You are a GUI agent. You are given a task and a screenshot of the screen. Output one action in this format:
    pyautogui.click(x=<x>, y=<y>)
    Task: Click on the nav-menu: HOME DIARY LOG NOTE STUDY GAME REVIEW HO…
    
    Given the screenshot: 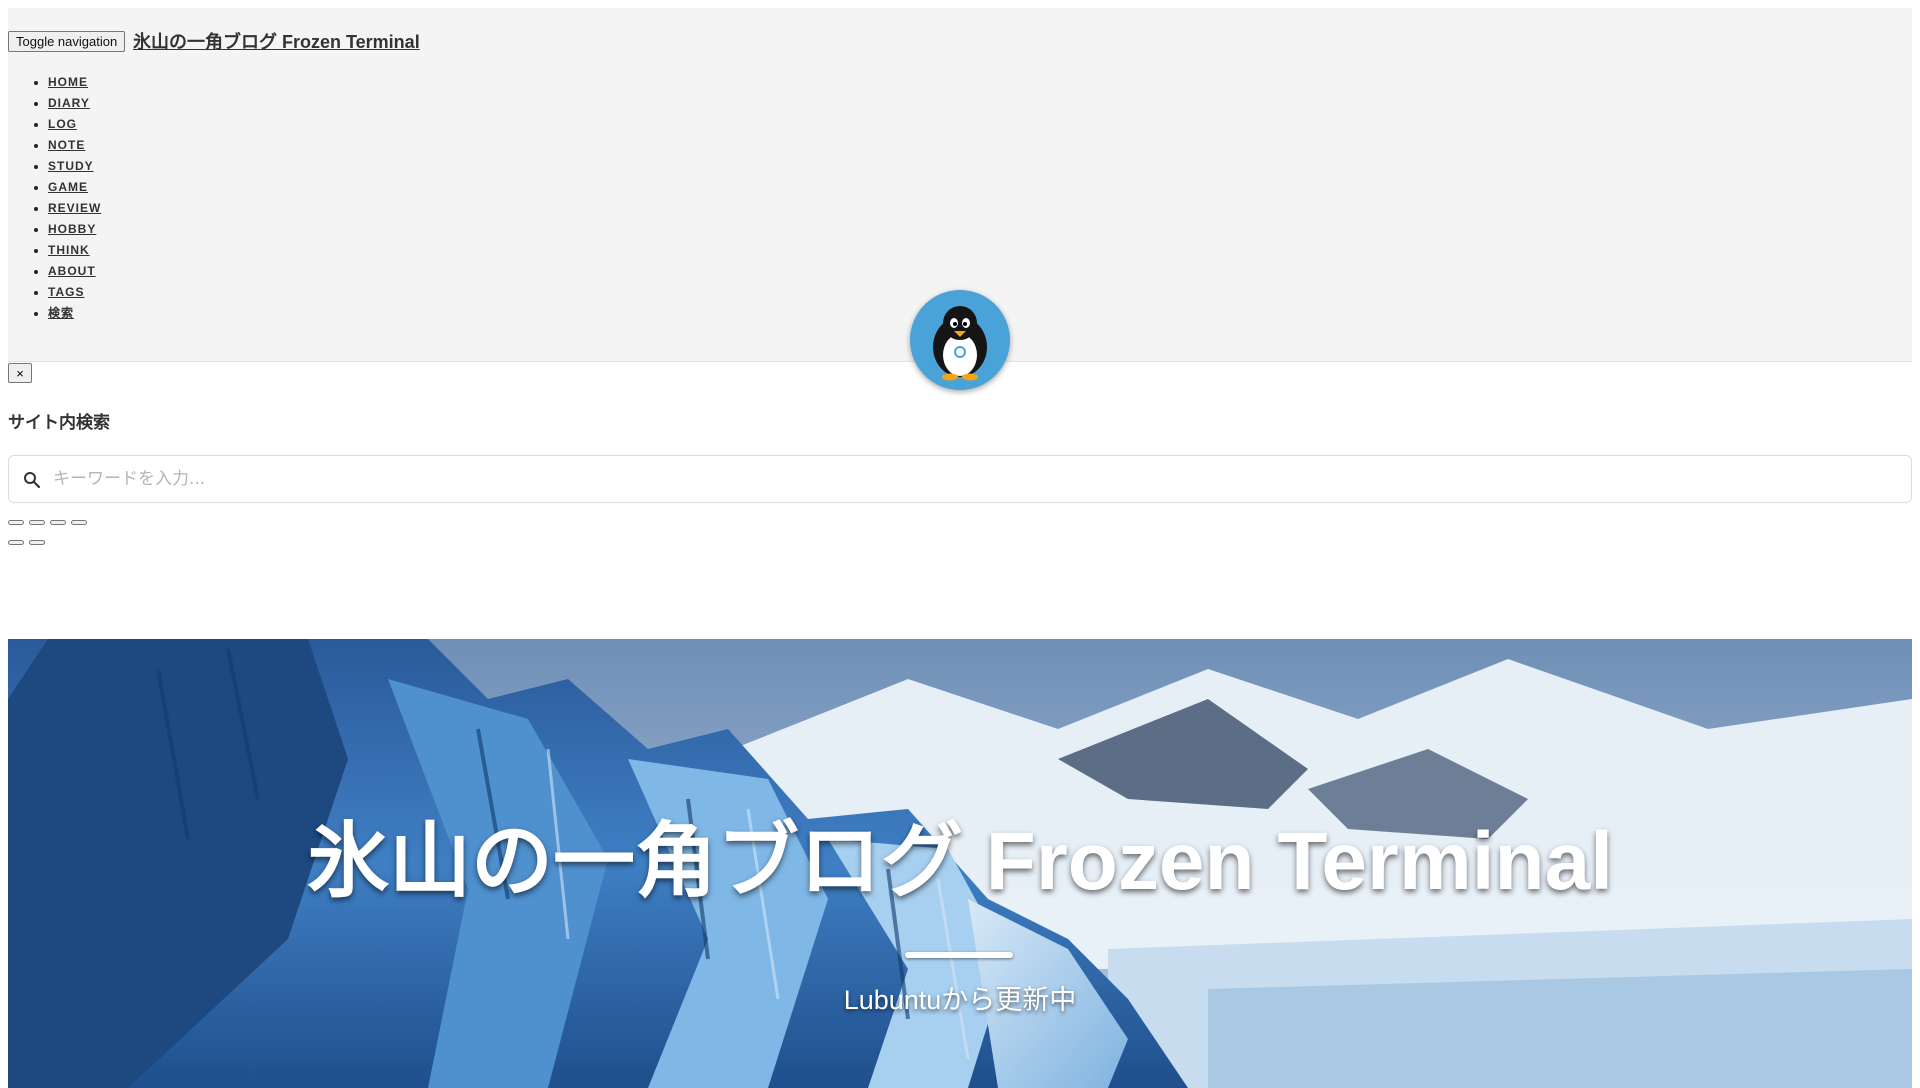 What is the action you would take?
    pyautogui.click(x=54, y=198)
    